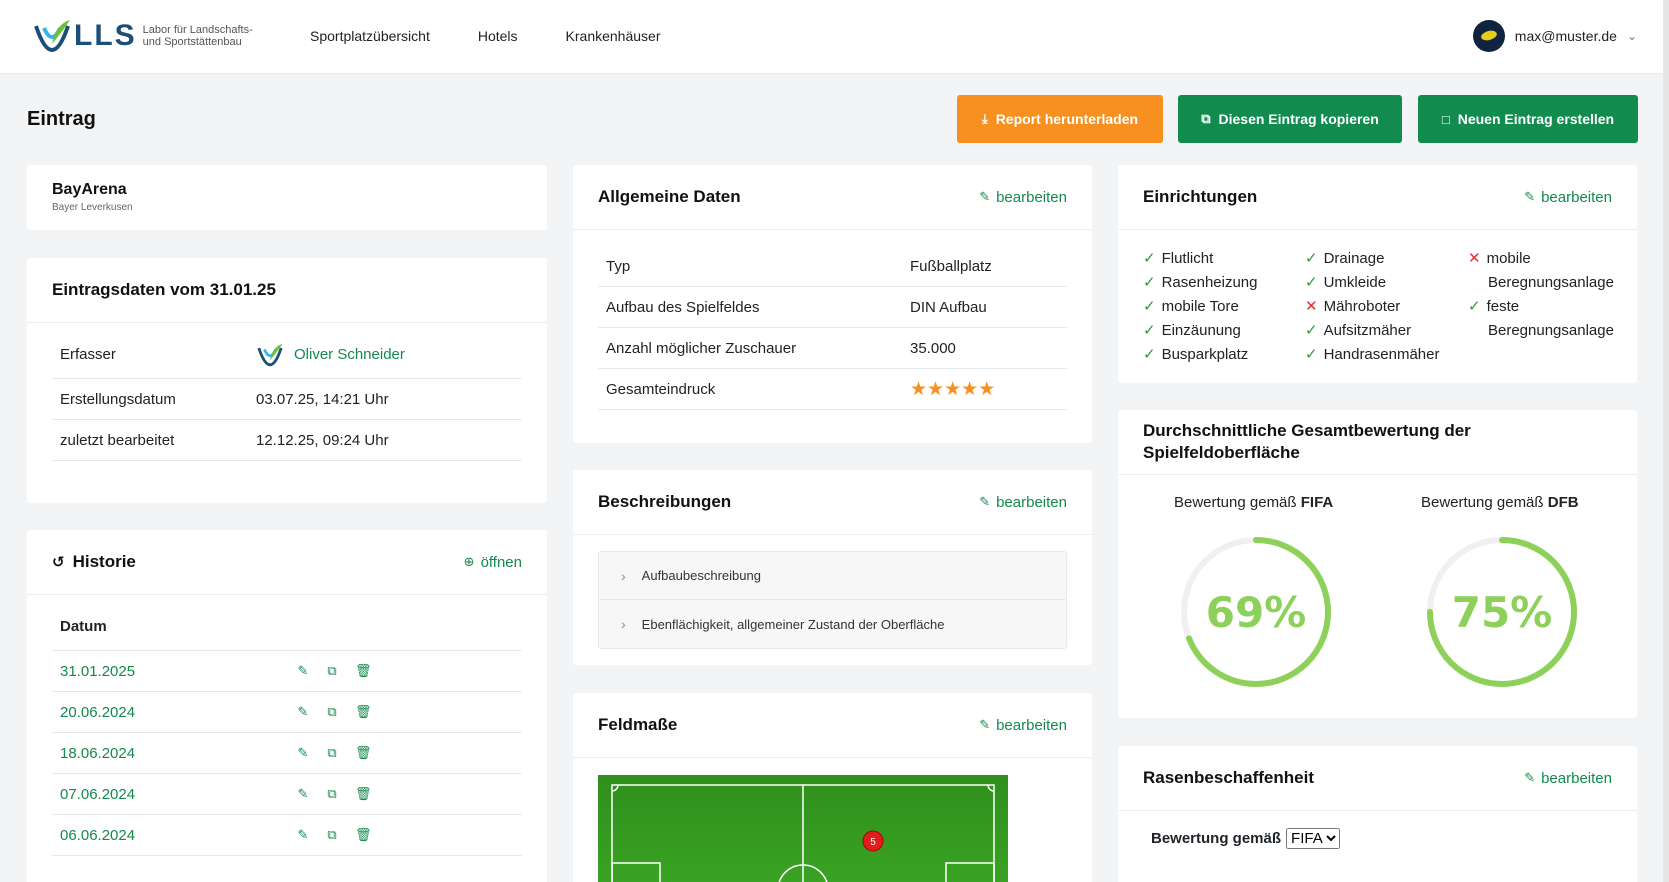 The width and height of the screenshot is (1669, 882). I want to click on table-row: 06.06.2024 ✎ ⧉ 🗑, so click(287, 835).